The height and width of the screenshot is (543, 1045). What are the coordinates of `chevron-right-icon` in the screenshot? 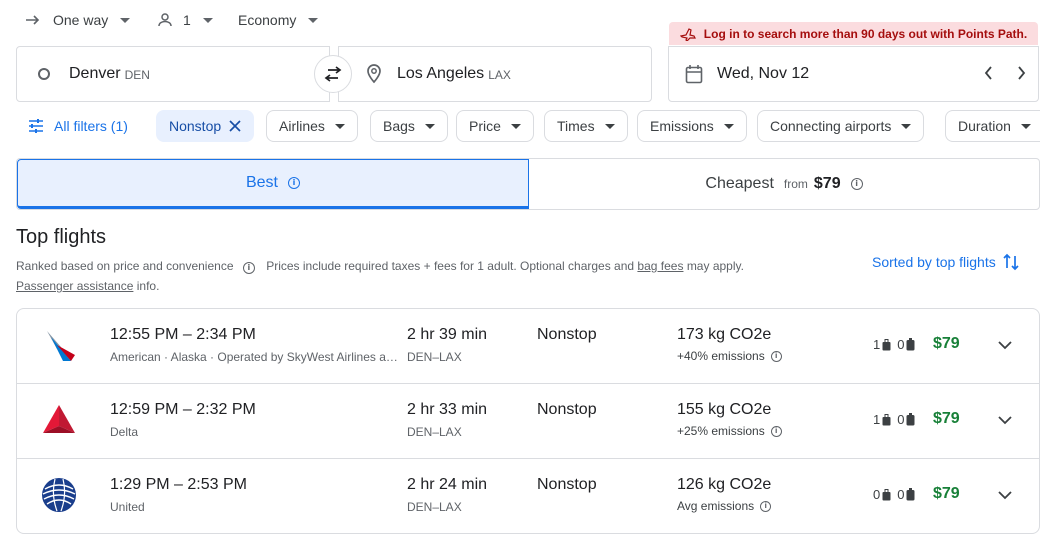 It's located at (1021, 73).